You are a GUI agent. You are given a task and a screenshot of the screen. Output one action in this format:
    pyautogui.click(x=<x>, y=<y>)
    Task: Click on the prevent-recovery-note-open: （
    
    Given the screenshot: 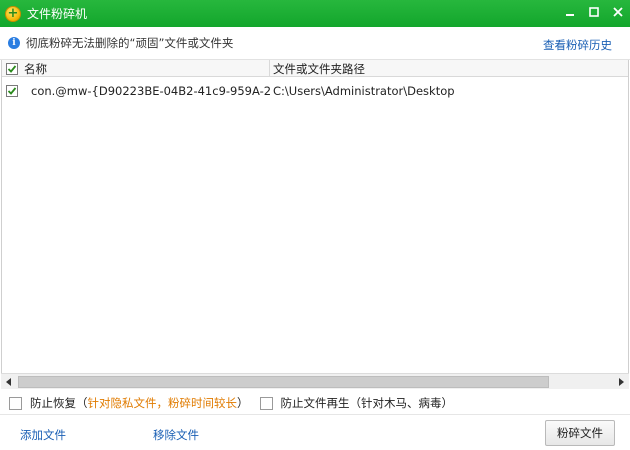 What is the action you would take?
    pyautogui.click(x=82, y=403)
    